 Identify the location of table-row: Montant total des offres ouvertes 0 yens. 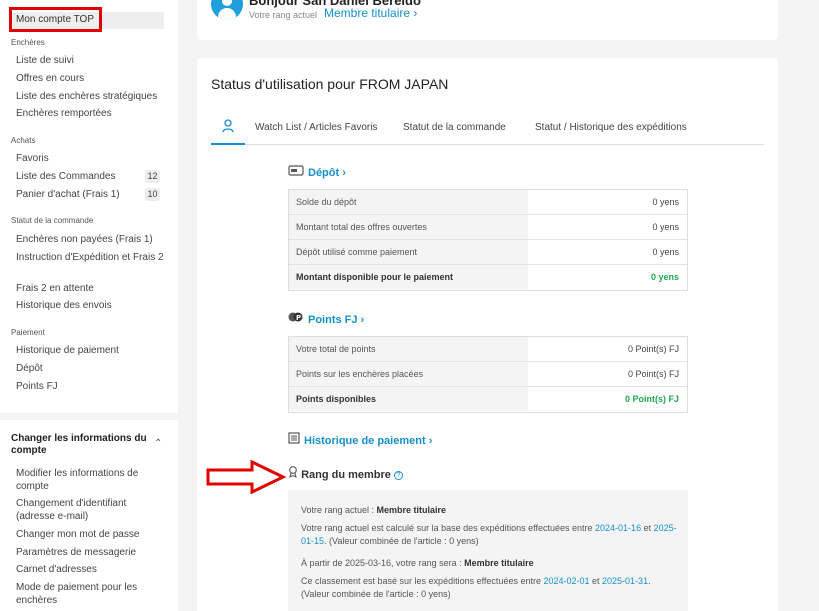
(488, 227).